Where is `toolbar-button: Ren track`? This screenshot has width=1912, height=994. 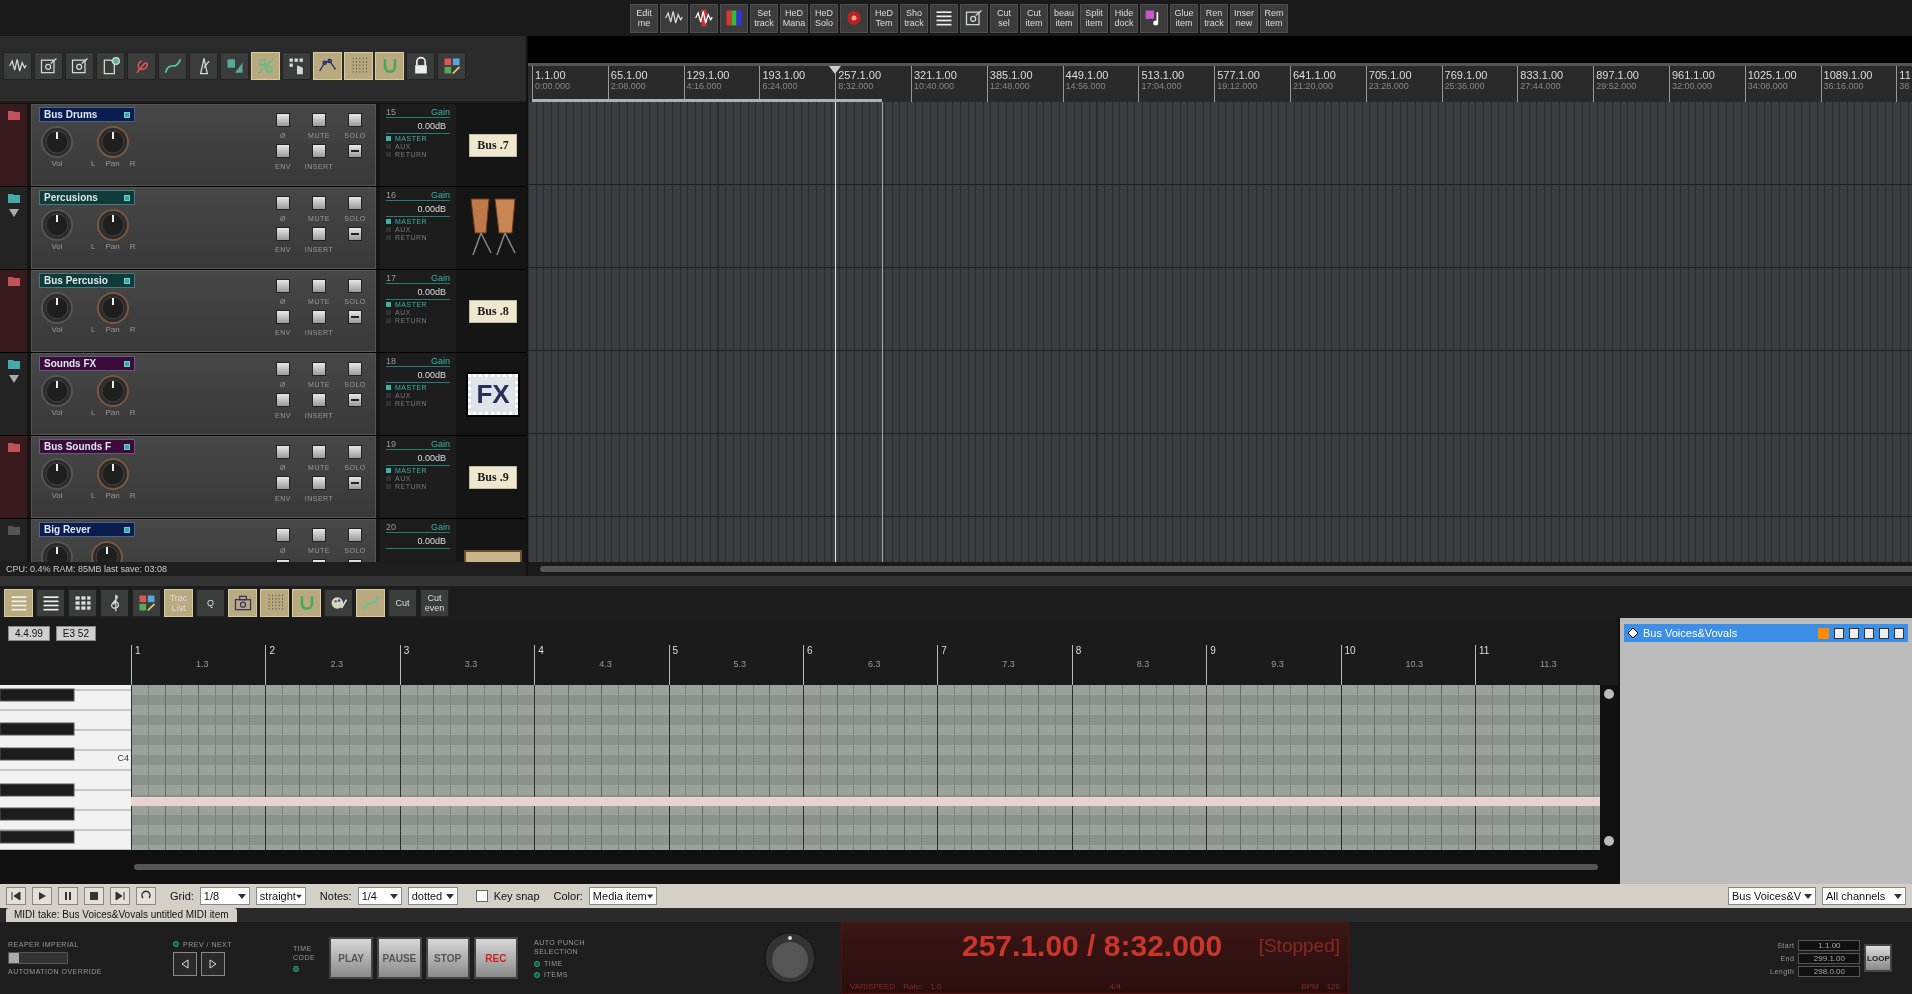 toolbar-button: Ren track is located at coordinates (1214, 18).